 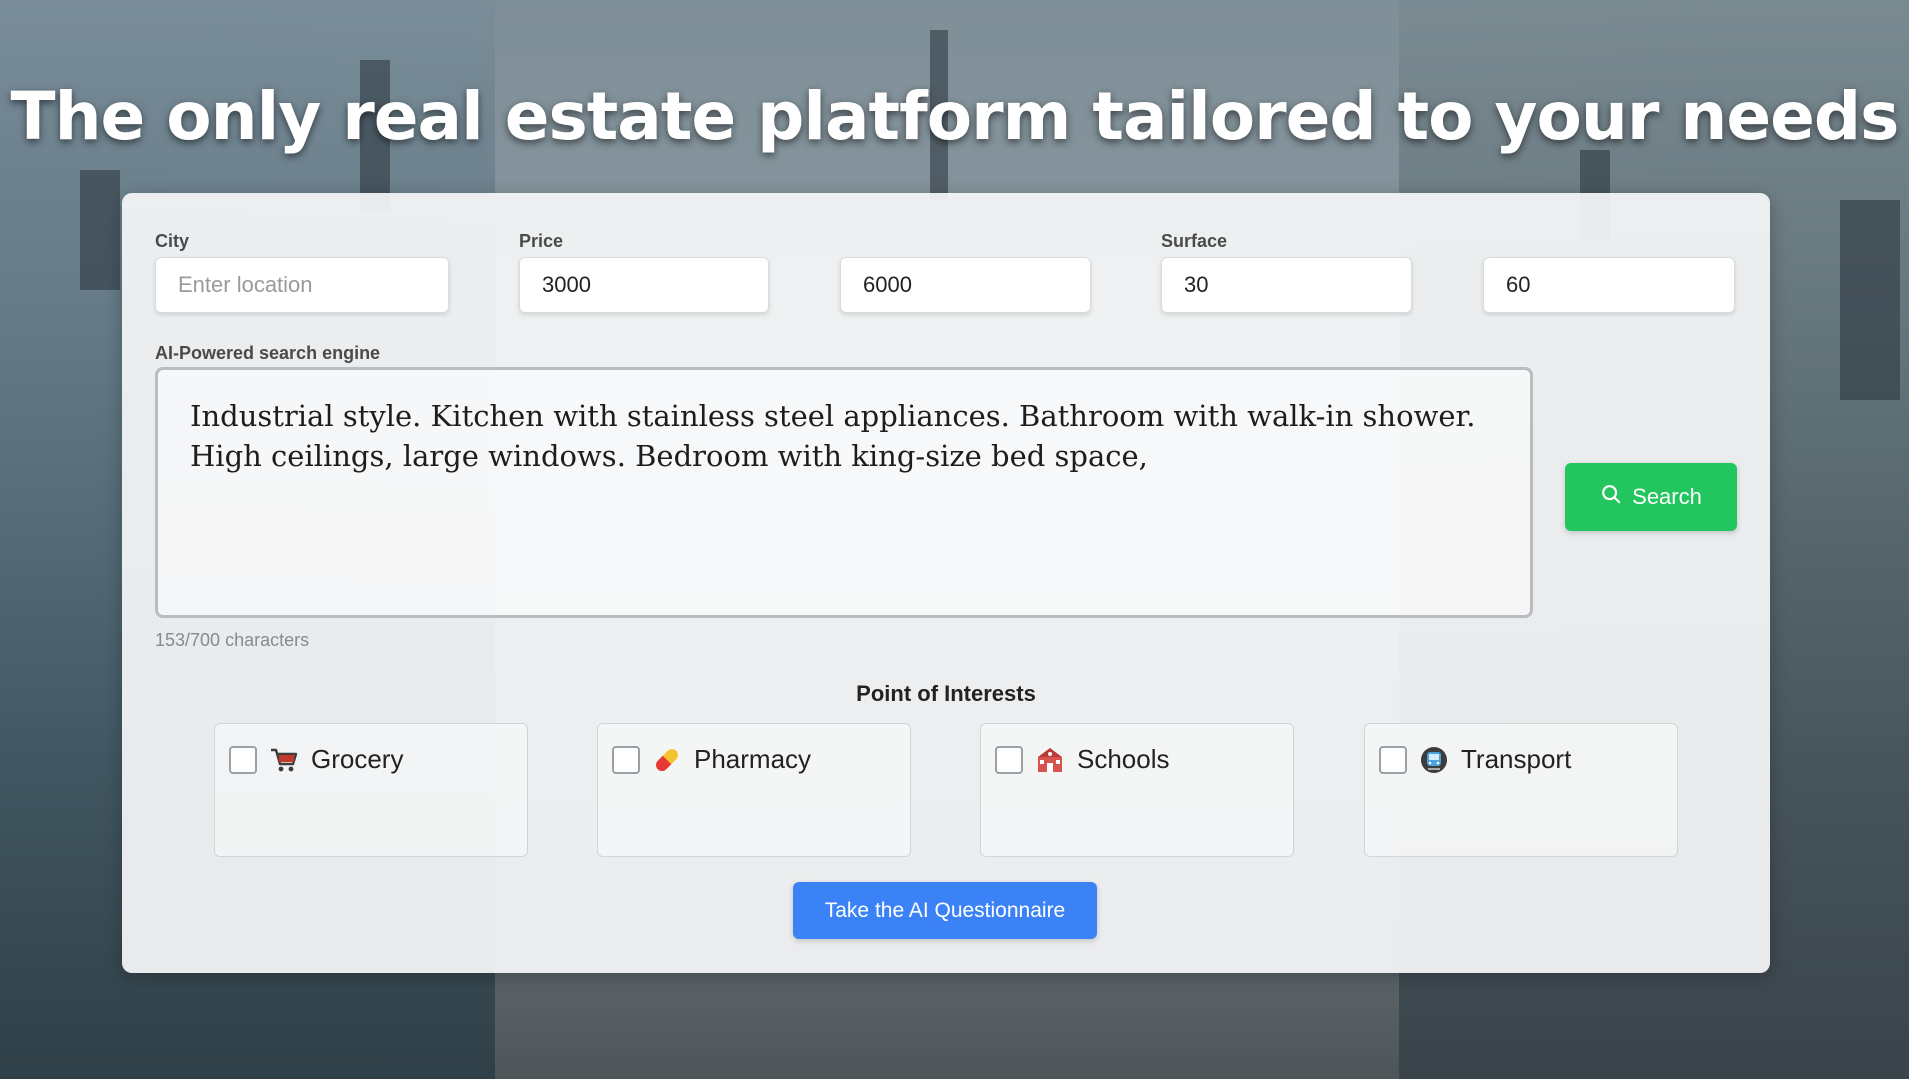 What do you see at coordinates (644, 285) in the screenshot?
I see `price-min-input` at bounding box center [644, 285].